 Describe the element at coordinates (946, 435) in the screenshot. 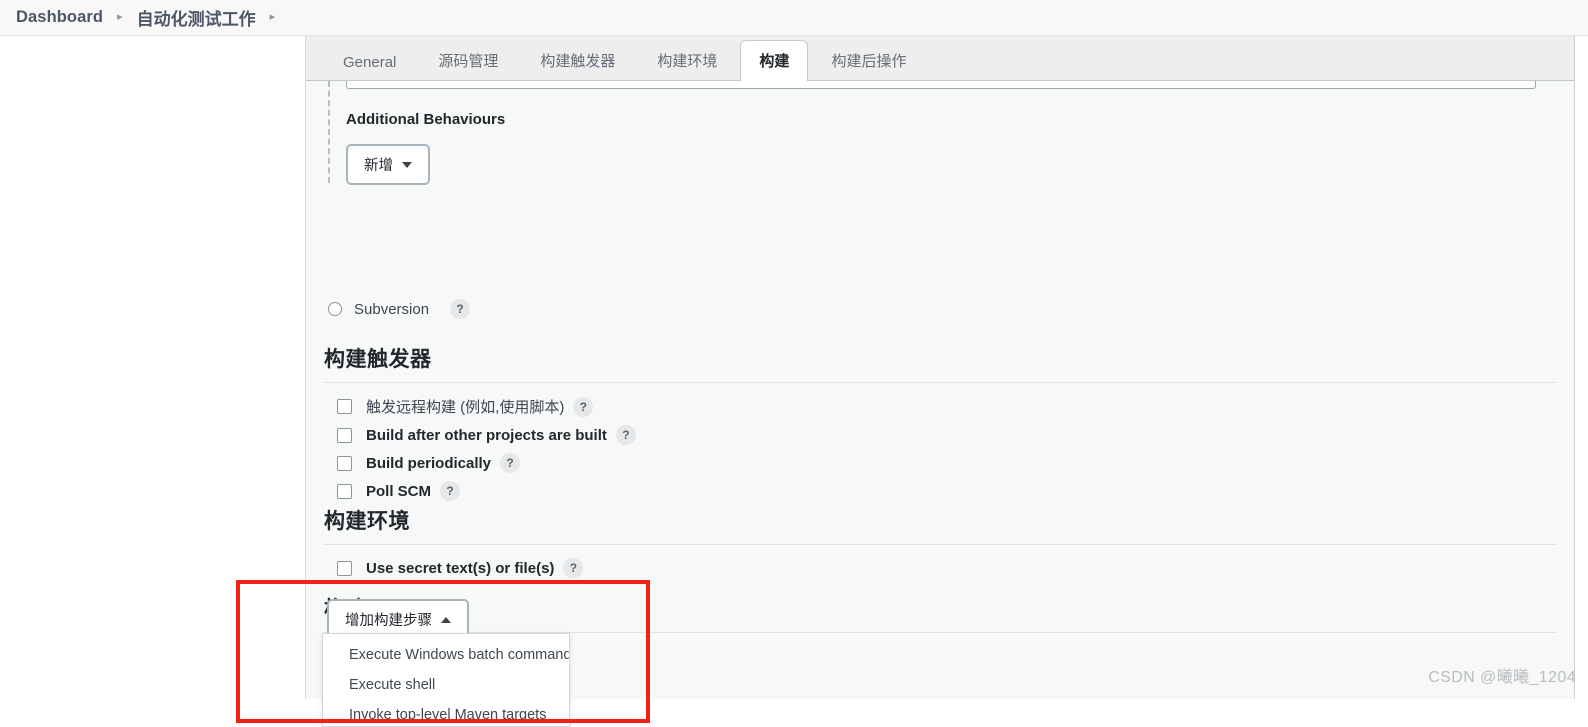

I see `checkbox-row-build-after-other-projects: Build after other projects are built ?` at that location.